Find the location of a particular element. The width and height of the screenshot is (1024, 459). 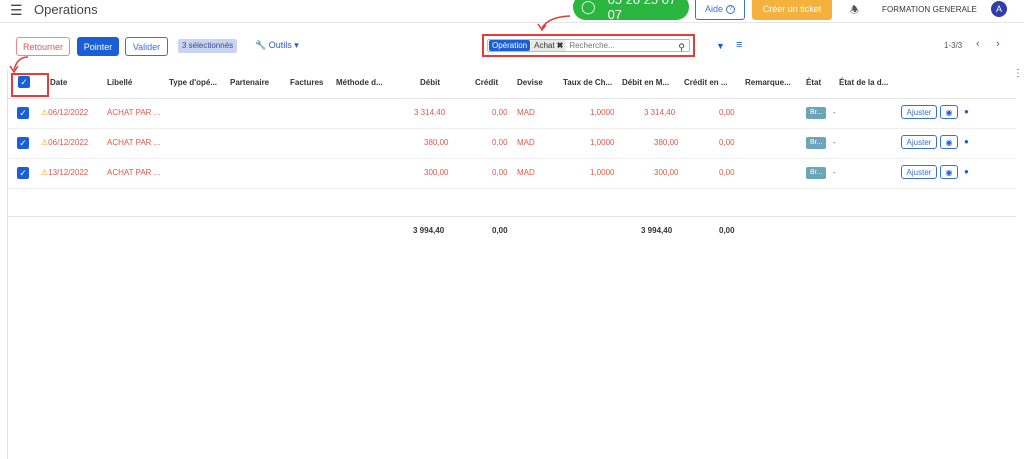

debit-m-cell: 3 314,40 is located at coordinates (660, 112).